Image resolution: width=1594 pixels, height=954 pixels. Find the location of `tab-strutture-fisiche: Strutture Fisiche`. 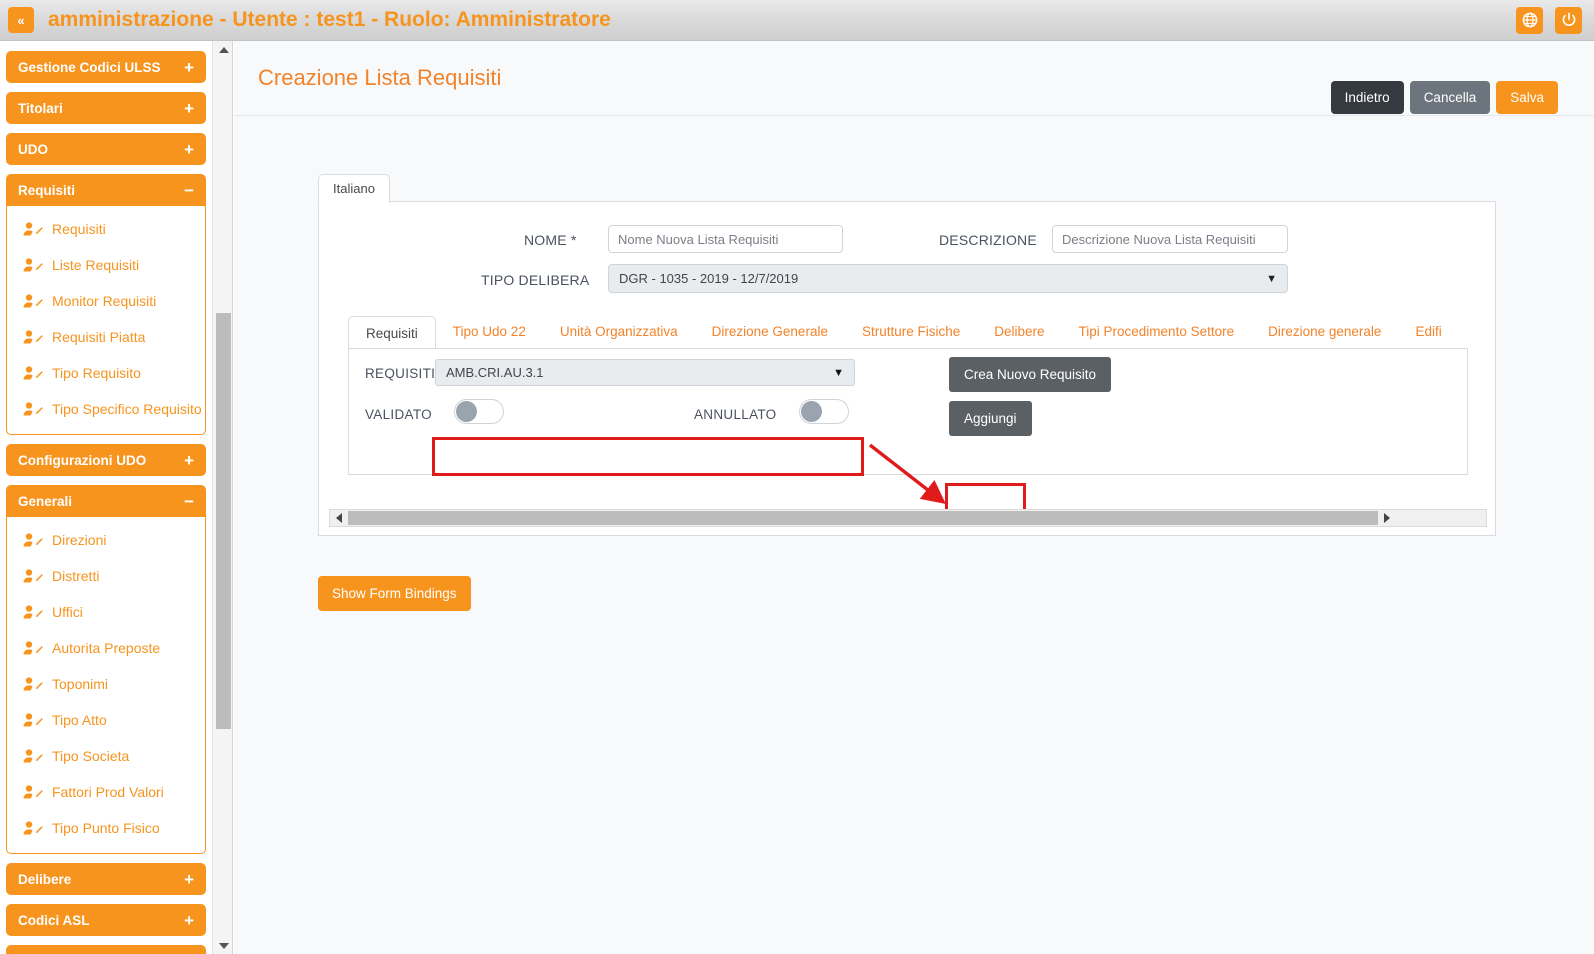

tab-strutture-fisiche: Strutture Fisiche is located at coordinates (911, 331).